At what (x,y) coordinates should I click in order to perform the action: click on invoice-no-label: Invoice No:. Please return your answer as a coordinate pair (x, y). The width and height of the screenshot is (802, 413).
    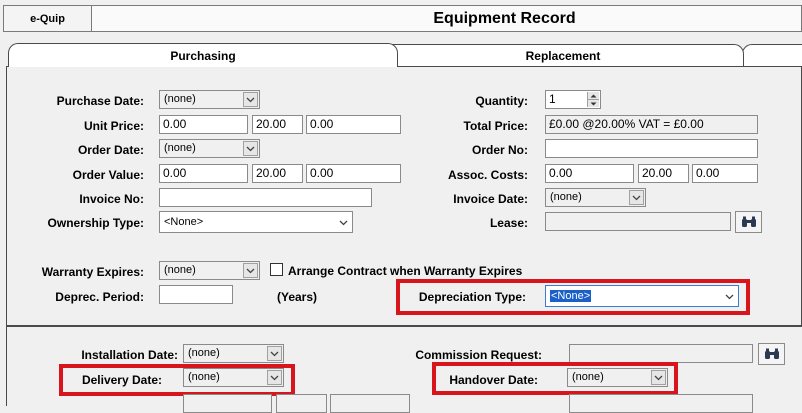
    Looking at the image, I should click on (111, 199).